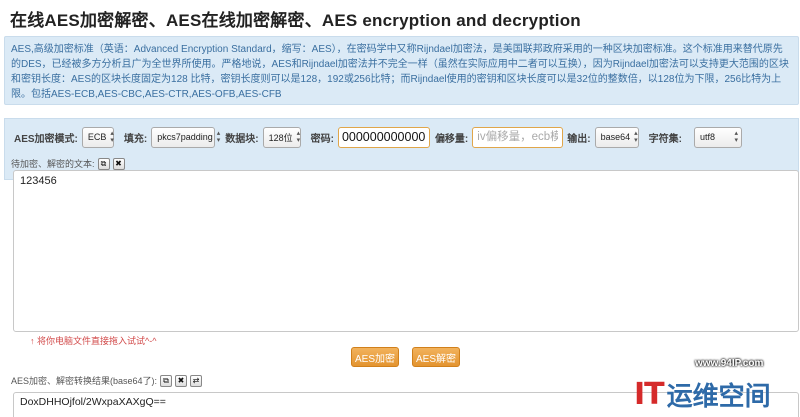 This screenshot has width=800, height=417. I want to click on output-select: base64 ▴ ▾, so click(616, 137).